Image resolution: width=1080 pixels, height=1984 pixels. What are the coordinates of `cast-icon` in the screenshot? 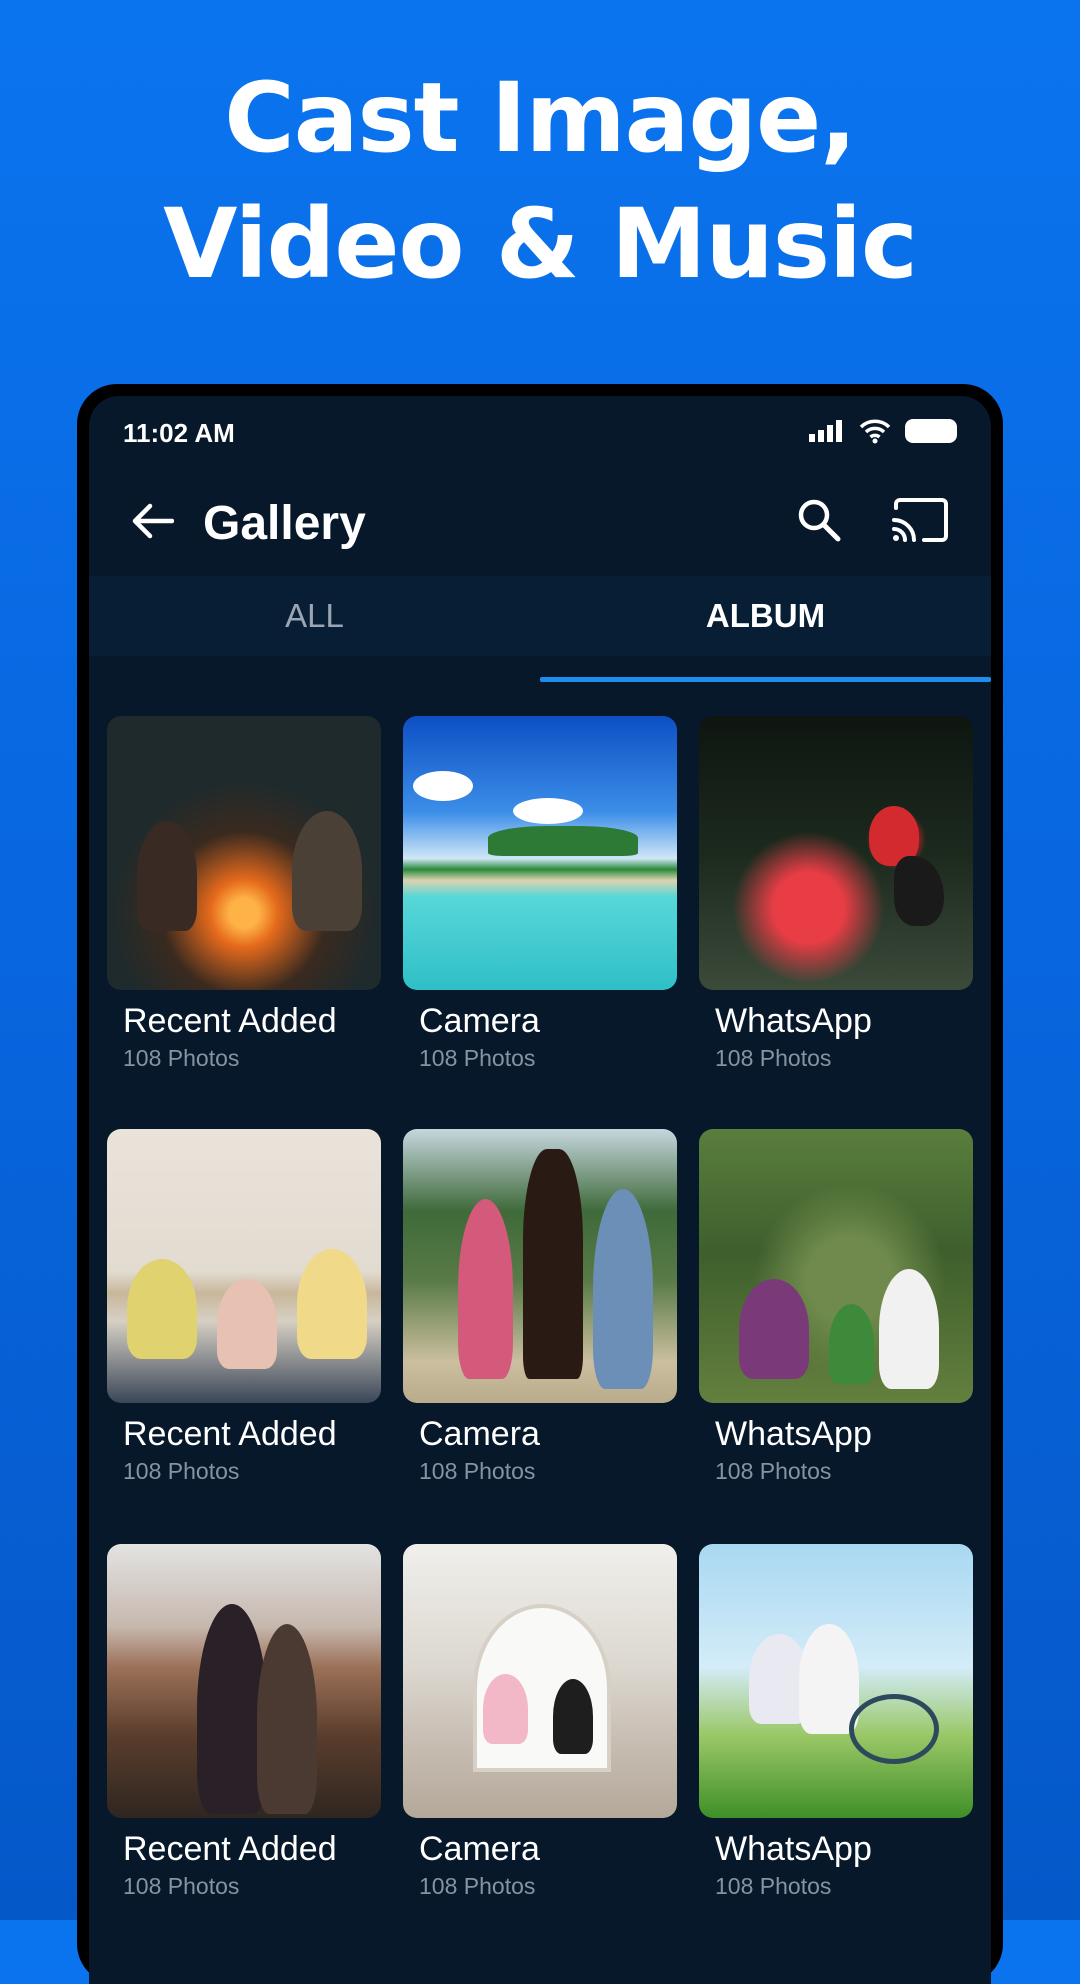 It's located at (920, 520).